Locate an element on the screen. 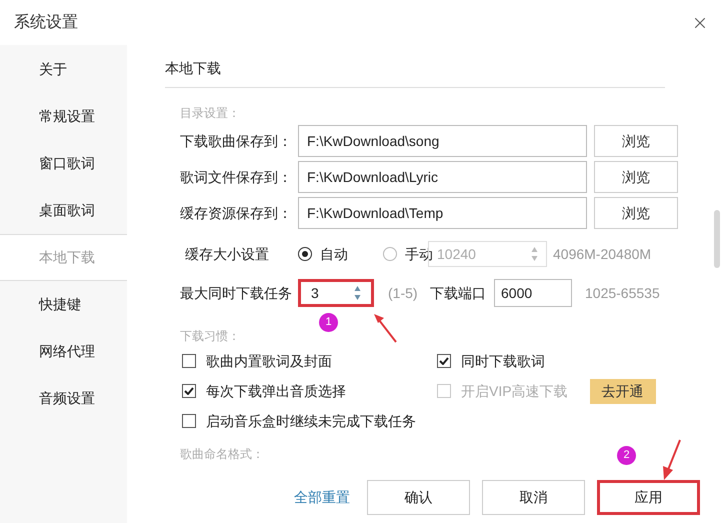 The image size is (721, 523). checkbox-label: 每次下载弹出音质选择 is located at coordinates (276, 391).